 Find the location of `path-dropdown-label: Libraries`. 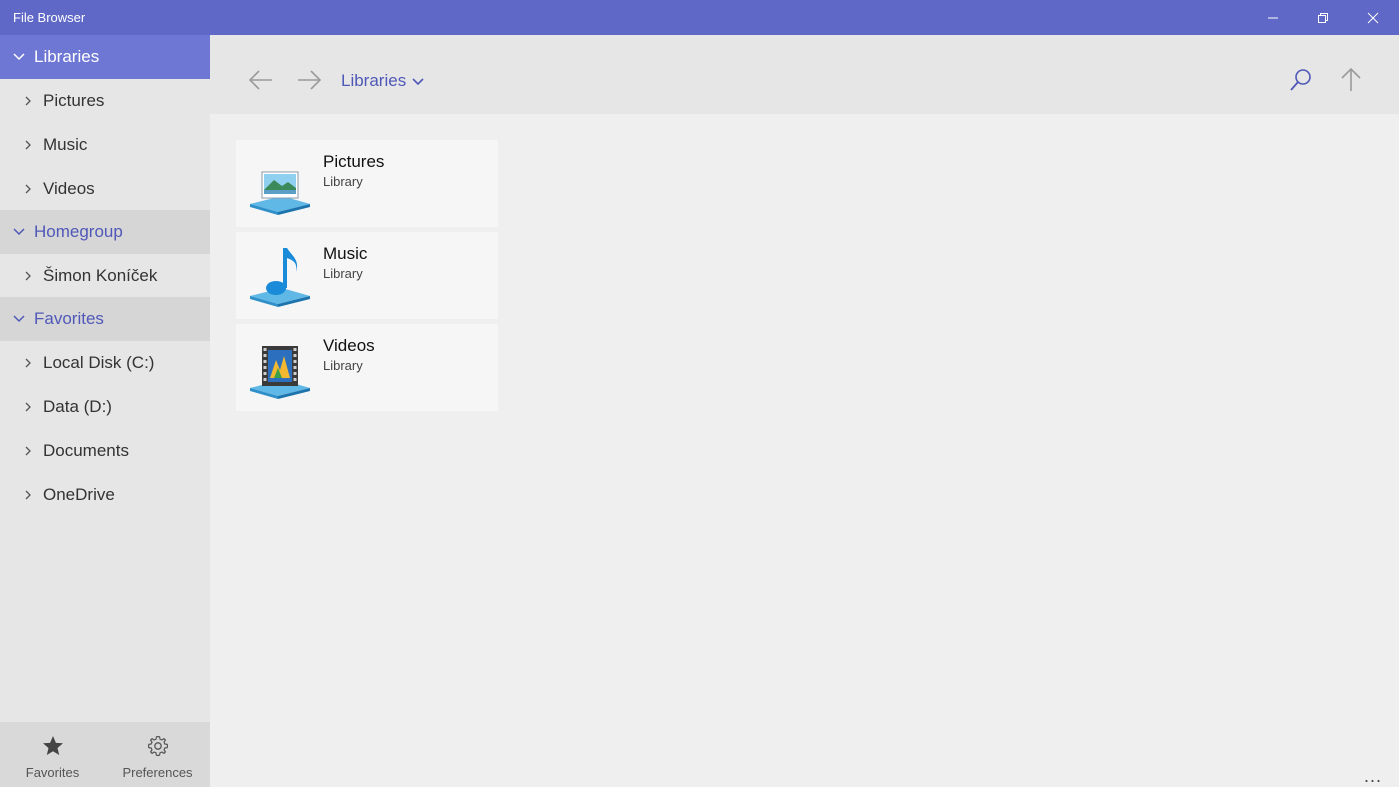

path-dropdown-label: Libraries is located at coordinates (373, 81).